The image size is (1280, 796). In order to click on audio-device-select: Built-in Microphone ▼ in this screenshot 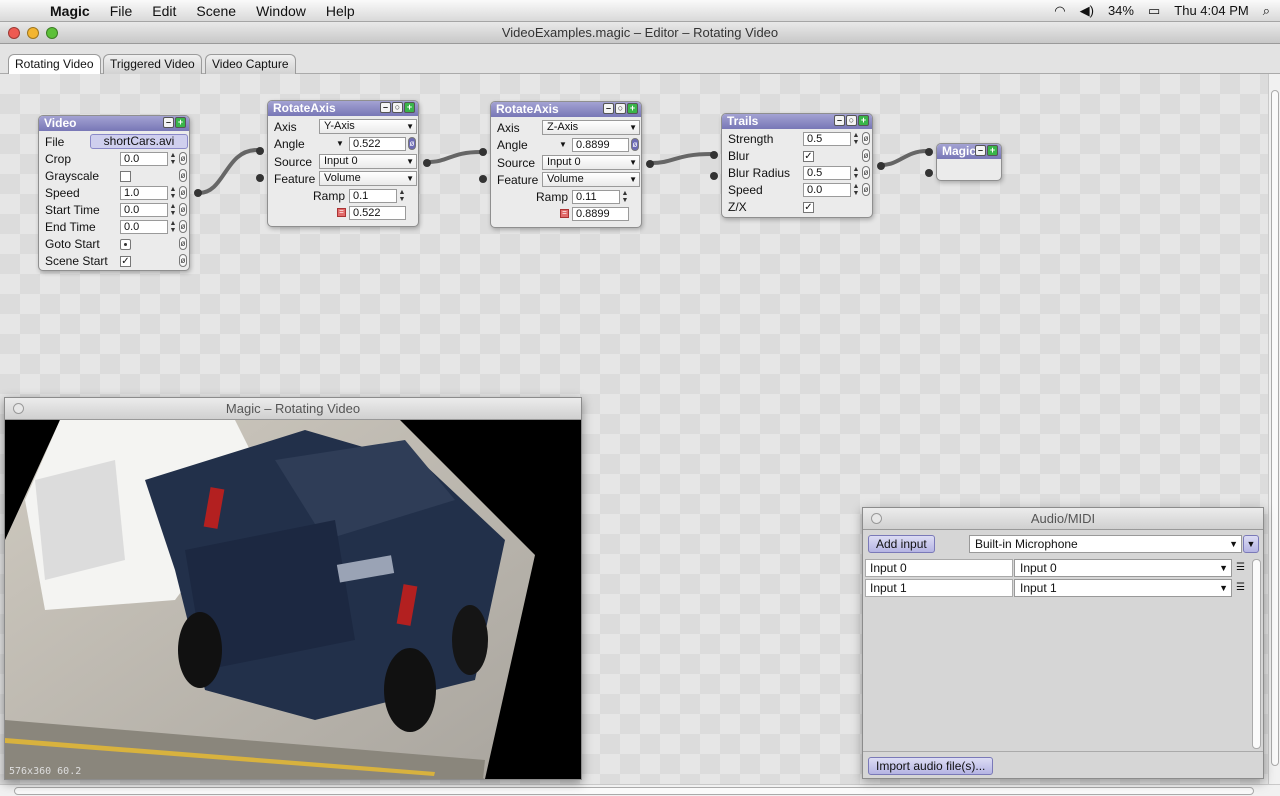, I will do `click(1105, 544)`.